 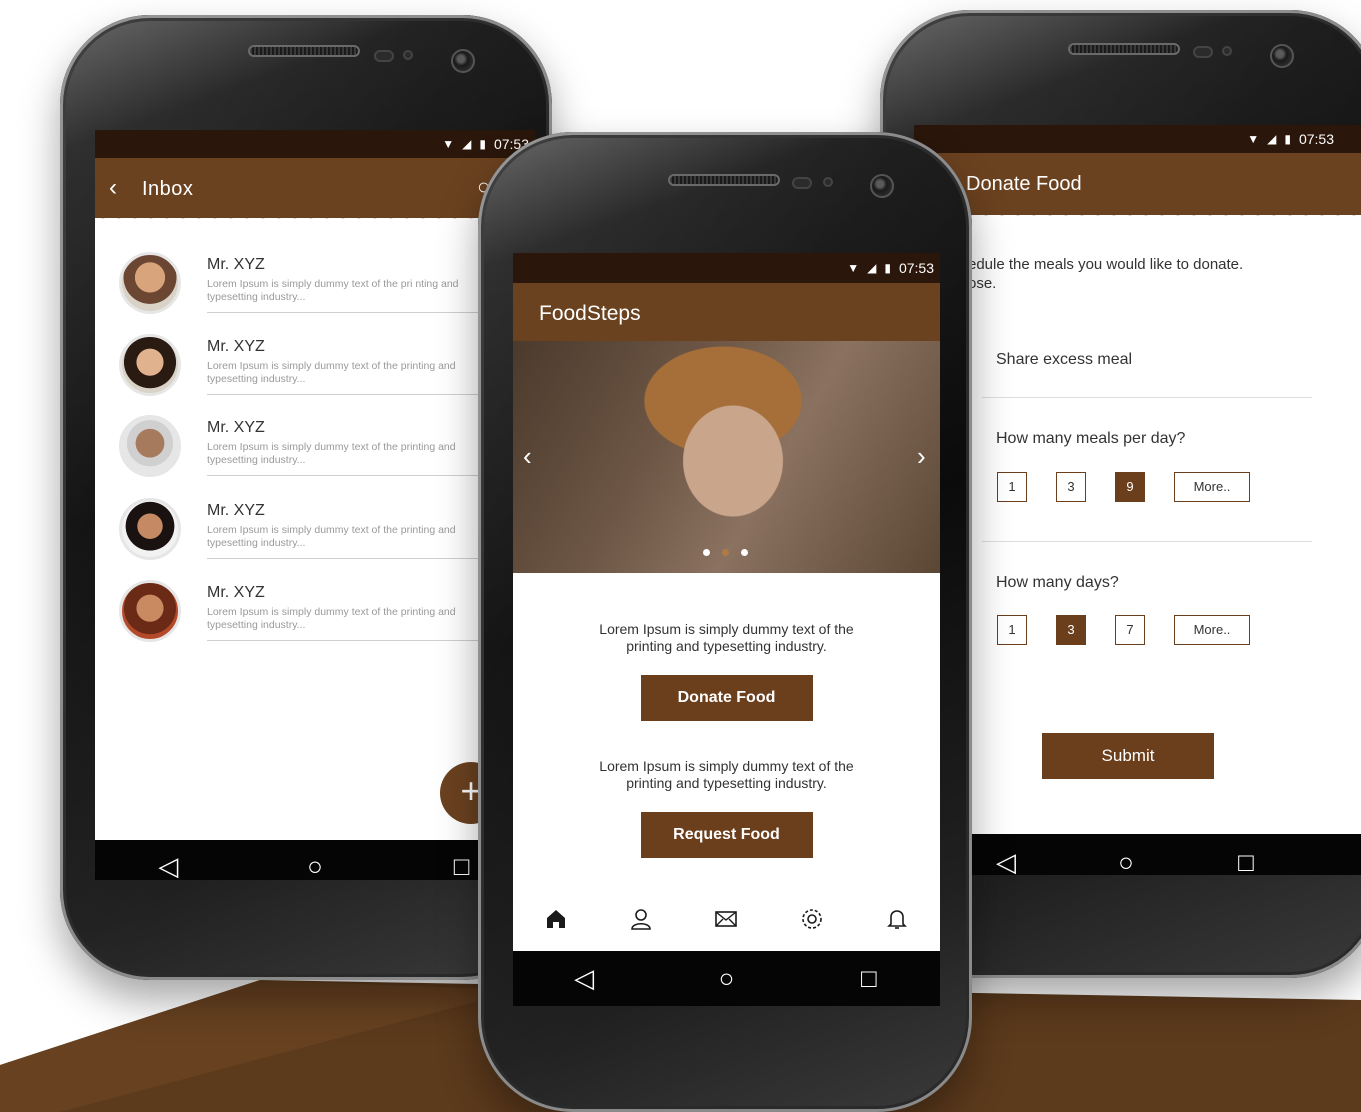 What do you see at coordinates (1212, 630) in the screenshot?
I see `days-option-more: More..` at bounding box center [1212, 630].